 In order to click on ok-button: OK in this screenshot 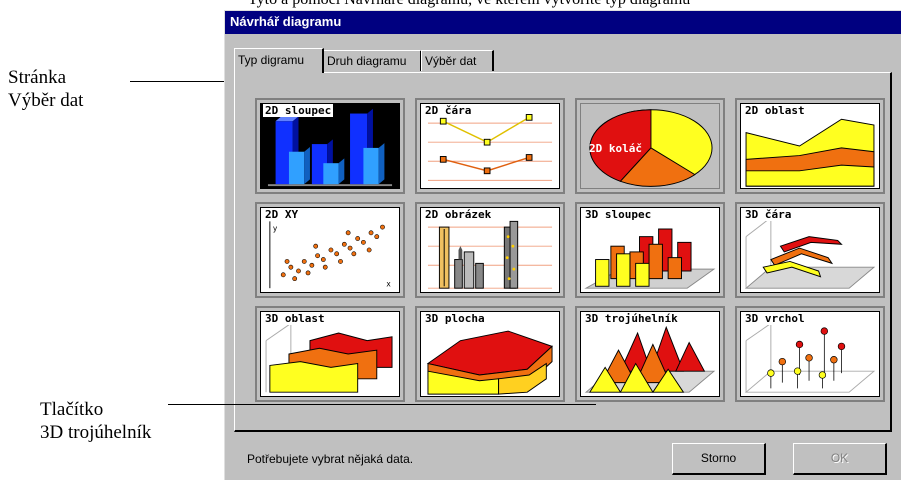, I will do `click(840, 459)`.